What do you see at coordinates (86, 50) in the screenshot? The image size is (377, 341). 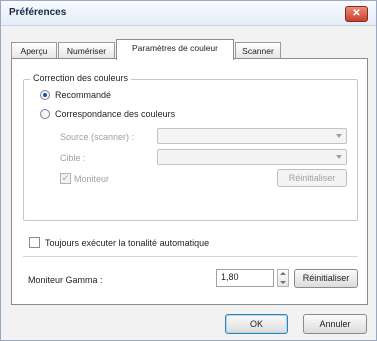 I see `tab-numeriser: Numériser` at bounding box center [86, 50].